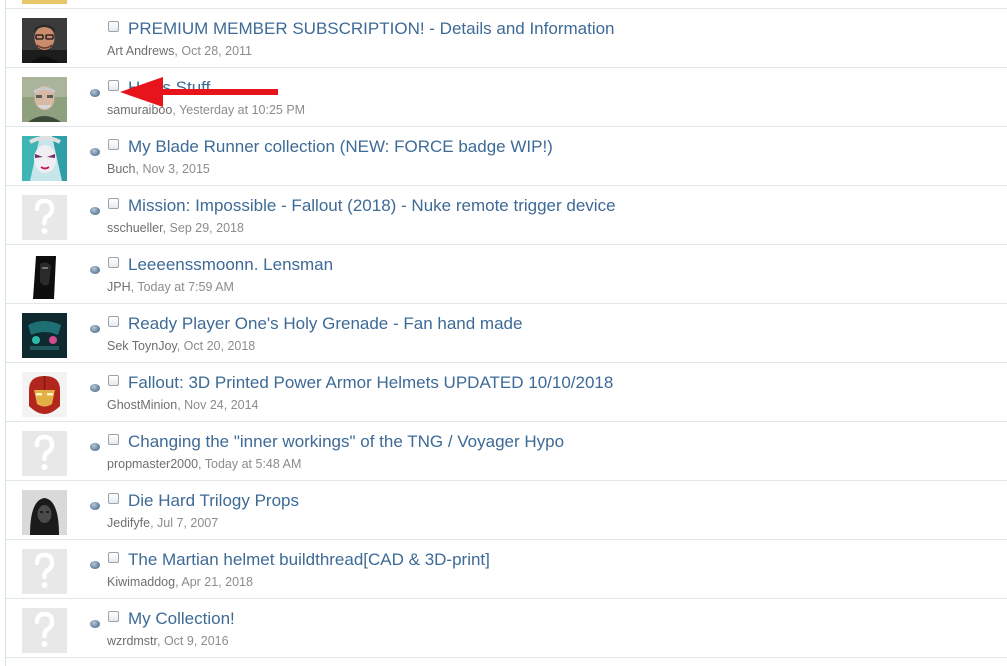  Describe the element at coordinates (217, 582) in the screenshot. I see `thread-date: Apr 21, 2018` at that location.